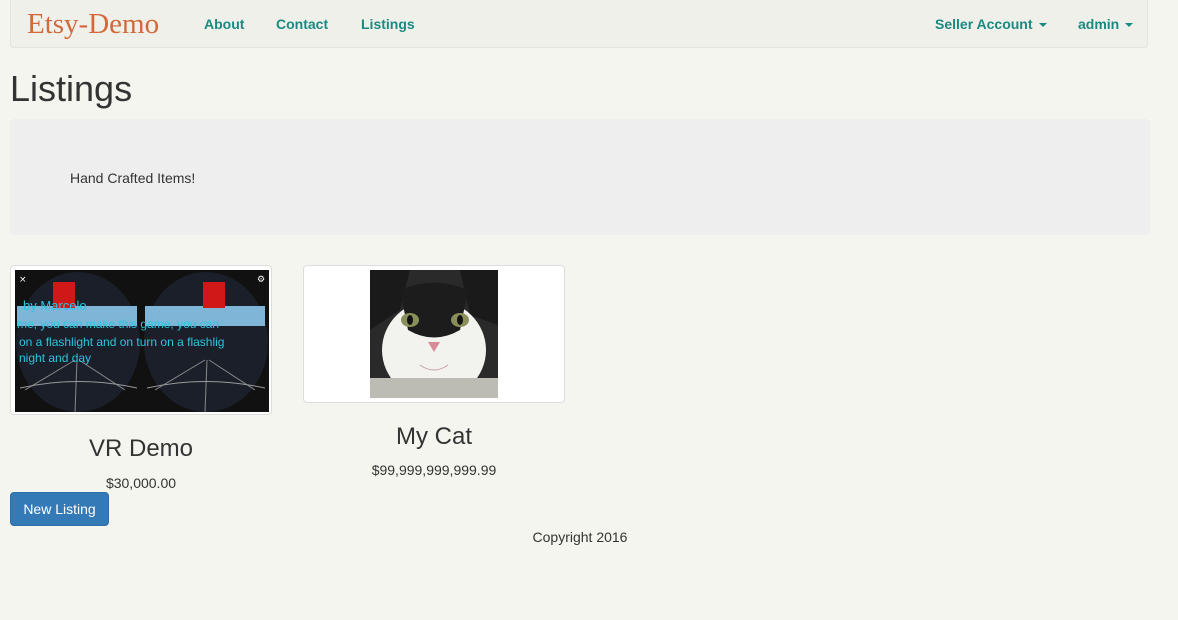  I want to click on user-dropdown: admin, so click(1106, 24).